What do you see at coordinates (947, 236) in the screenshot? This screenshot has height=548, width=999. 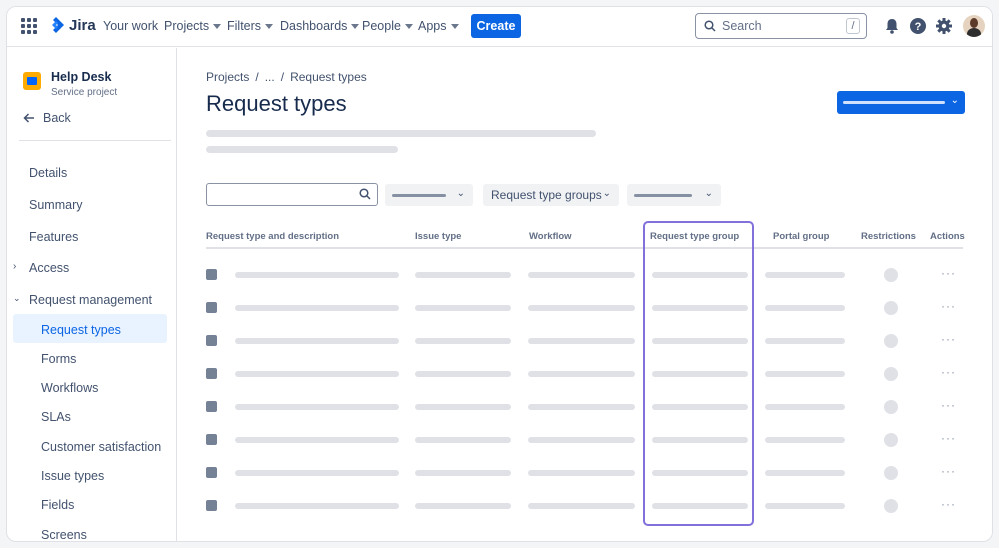 I see `column-header-actions: Actions` at bounding box center [947, 236].